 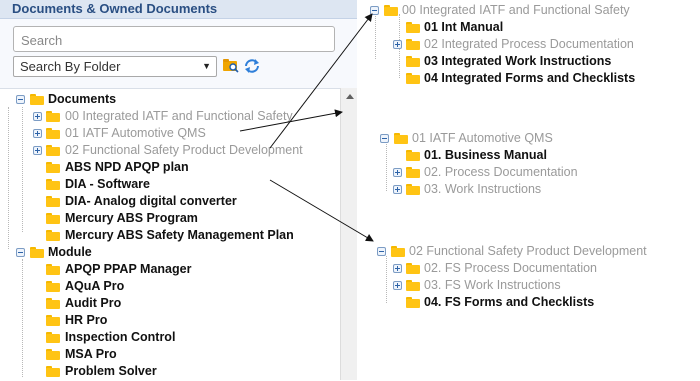 I want to click on tree-scrollbar, so click(x=348, y=234).